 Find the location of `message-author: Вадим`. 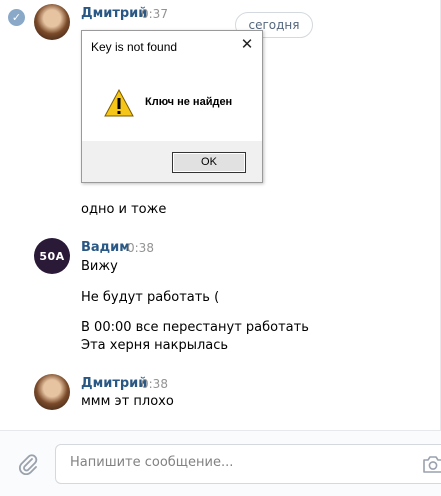

message-author: Вадим is located at coordinates (105, 247).